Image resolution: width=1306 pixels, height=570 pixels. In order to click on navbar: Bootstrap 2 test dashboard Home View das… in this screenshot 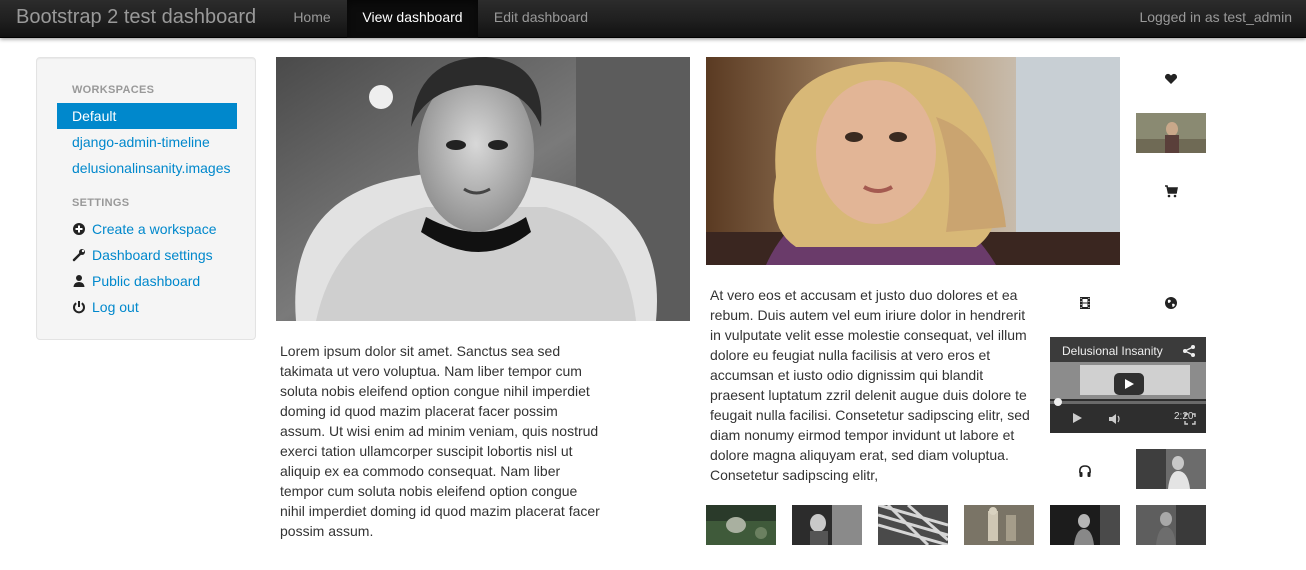, I will do `click(653, 19)`.